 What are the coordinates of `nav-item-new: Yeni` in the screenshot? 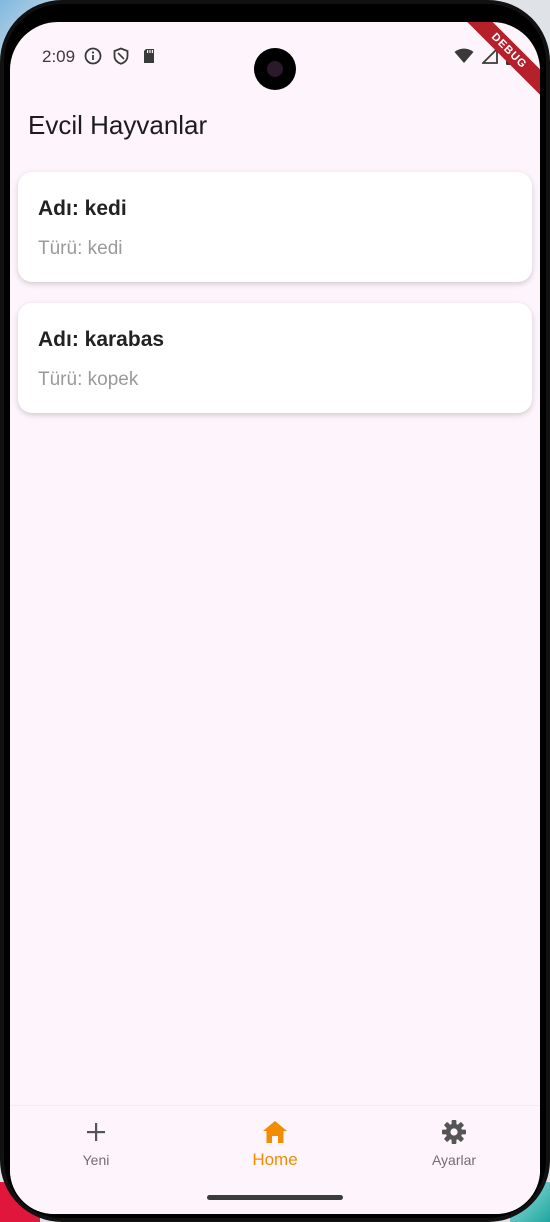 It's located at (96, 1143).